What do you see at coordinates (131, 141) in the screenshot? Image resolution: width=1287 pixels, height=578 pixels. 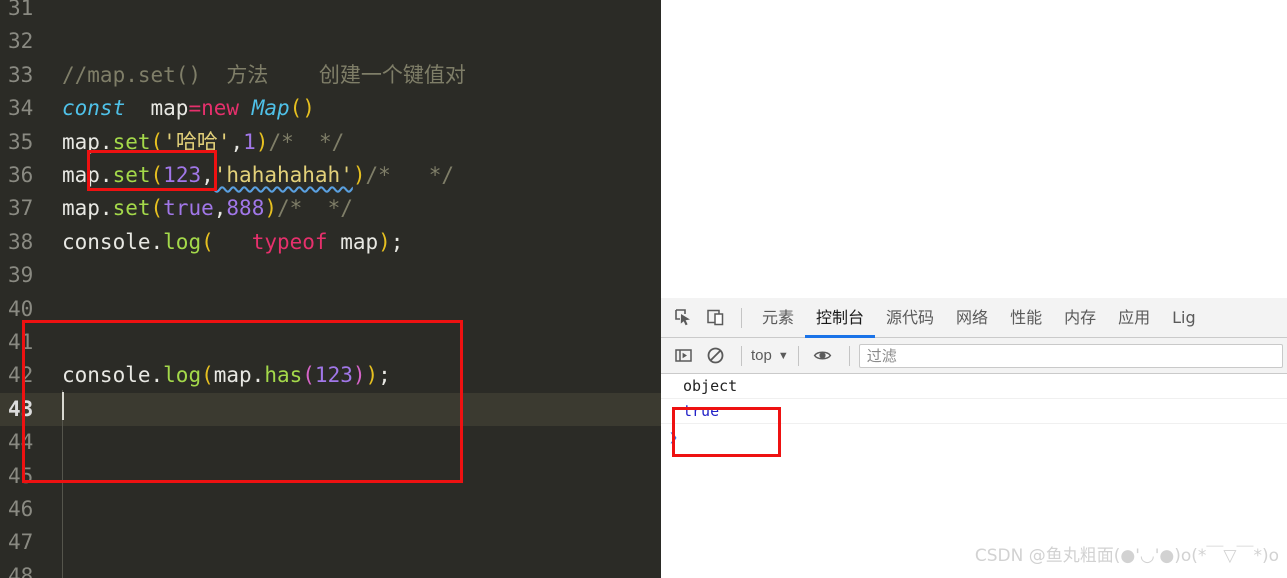 I see `code-token: set` at bounding box center [131, 141].